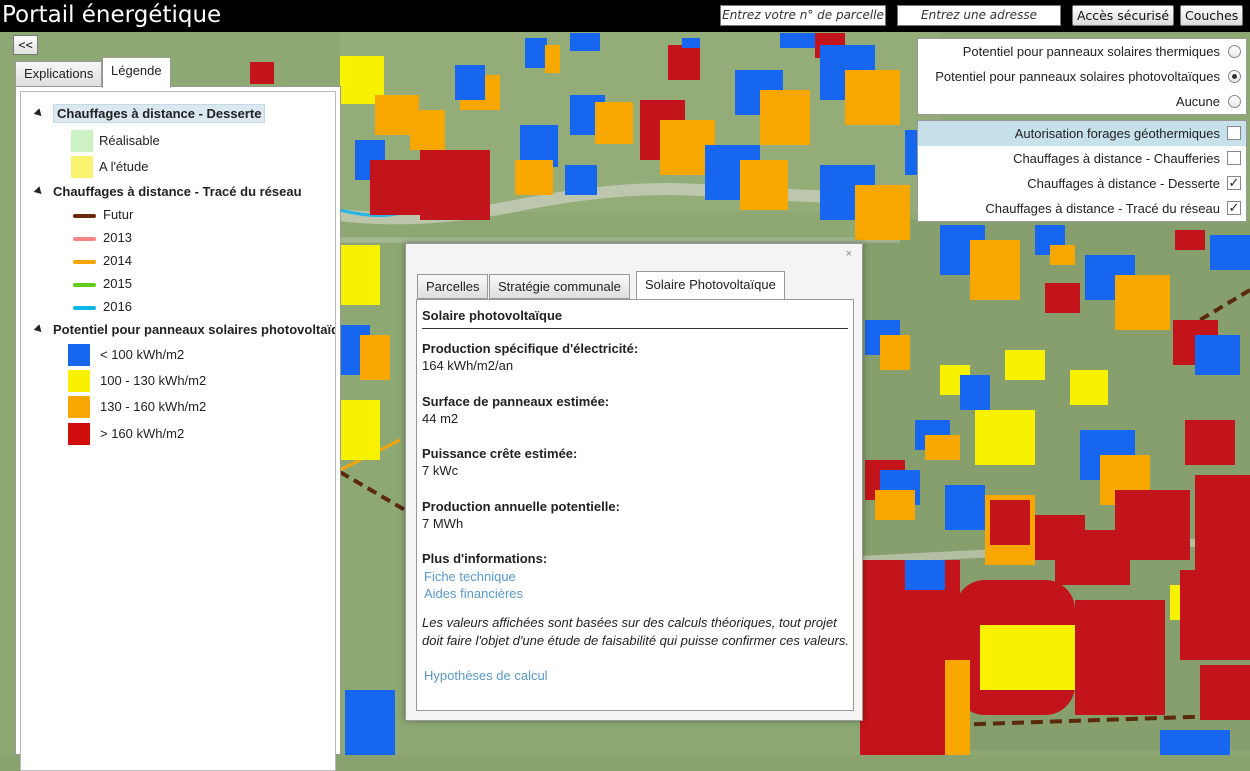 The image size is (1250, 771). Describe the element at coordinates (84, 308) in the screenshot. I see `line-swatch-2016` at that location.